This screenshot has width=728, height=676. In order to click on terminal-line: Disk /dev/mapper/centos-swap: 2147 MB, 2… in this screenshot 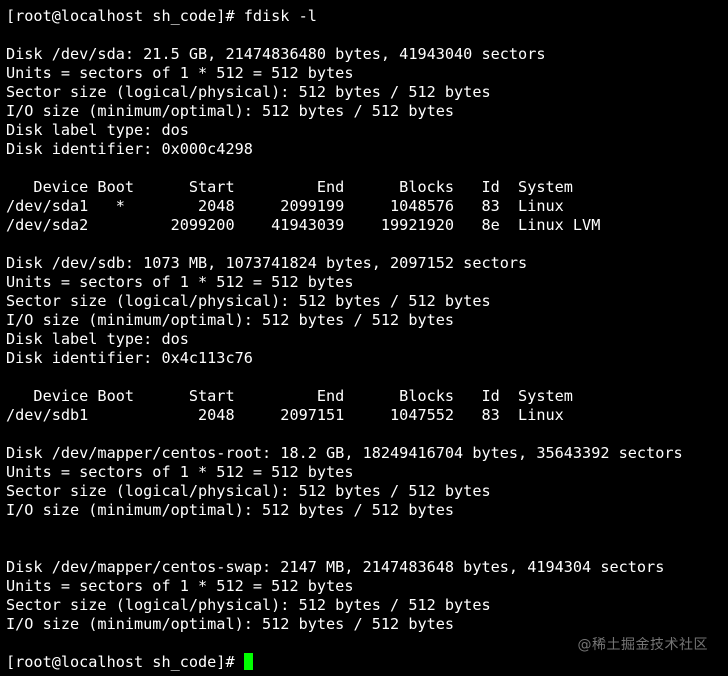, I will do `click(335, 567)`.